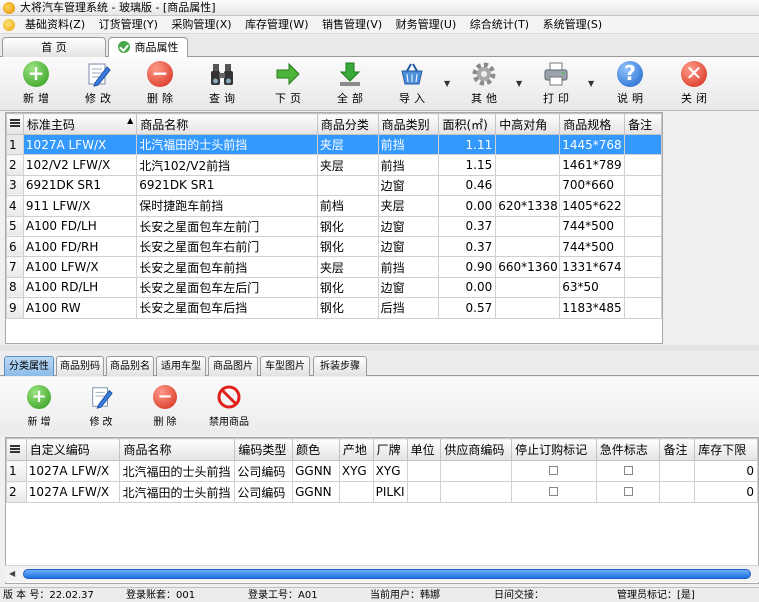  What do you see at coordinates (528, 267) in the screenshot?
I see `cell-diag: 660*1360` at bounding box center [528, 267].